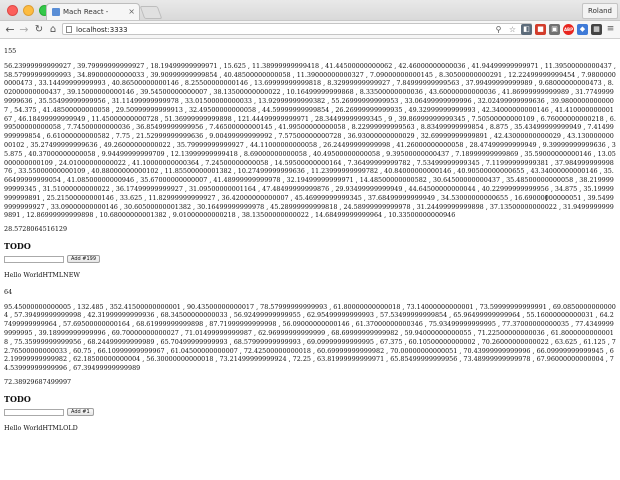 This screenshot has width=620, height=480. Describe the element at coordinates (297, 29) in the screenshot. I see `address-bar: localhost:3333` at that location.